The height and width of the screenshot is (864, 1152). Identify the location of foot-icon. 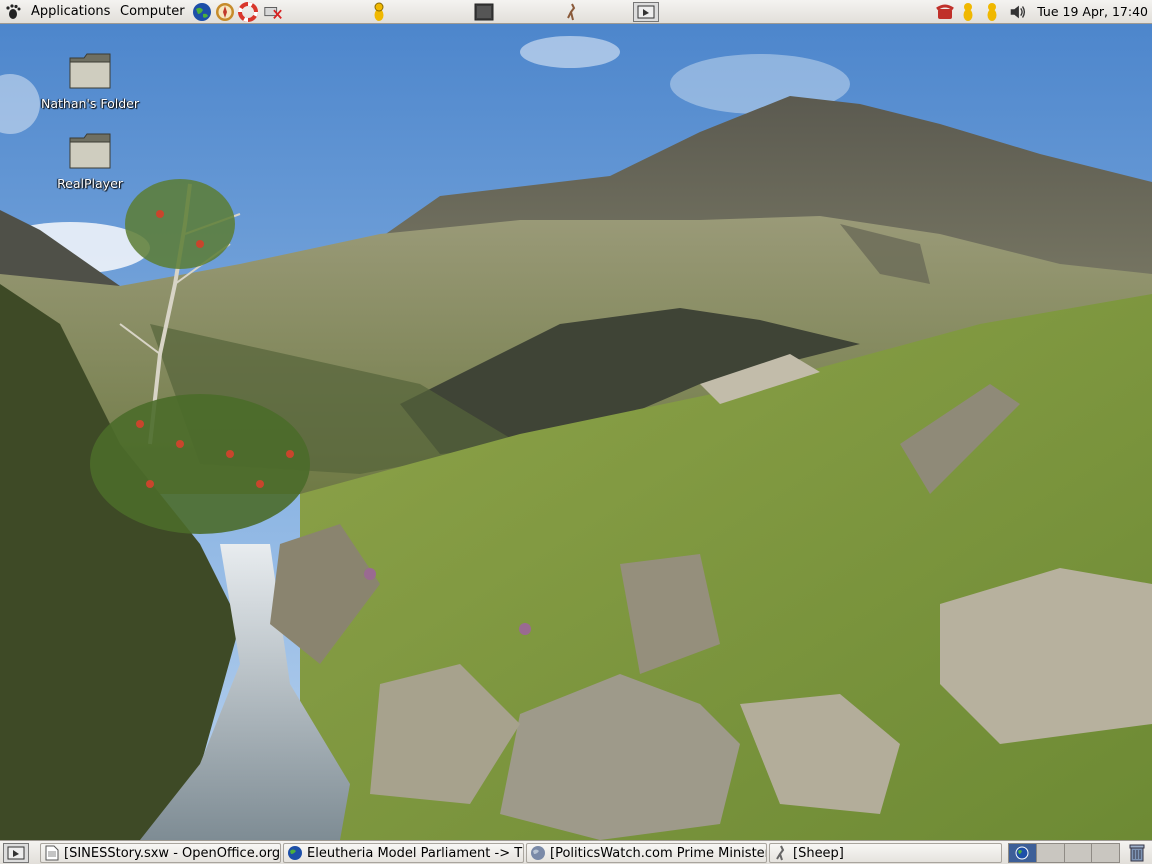
(379, 12).